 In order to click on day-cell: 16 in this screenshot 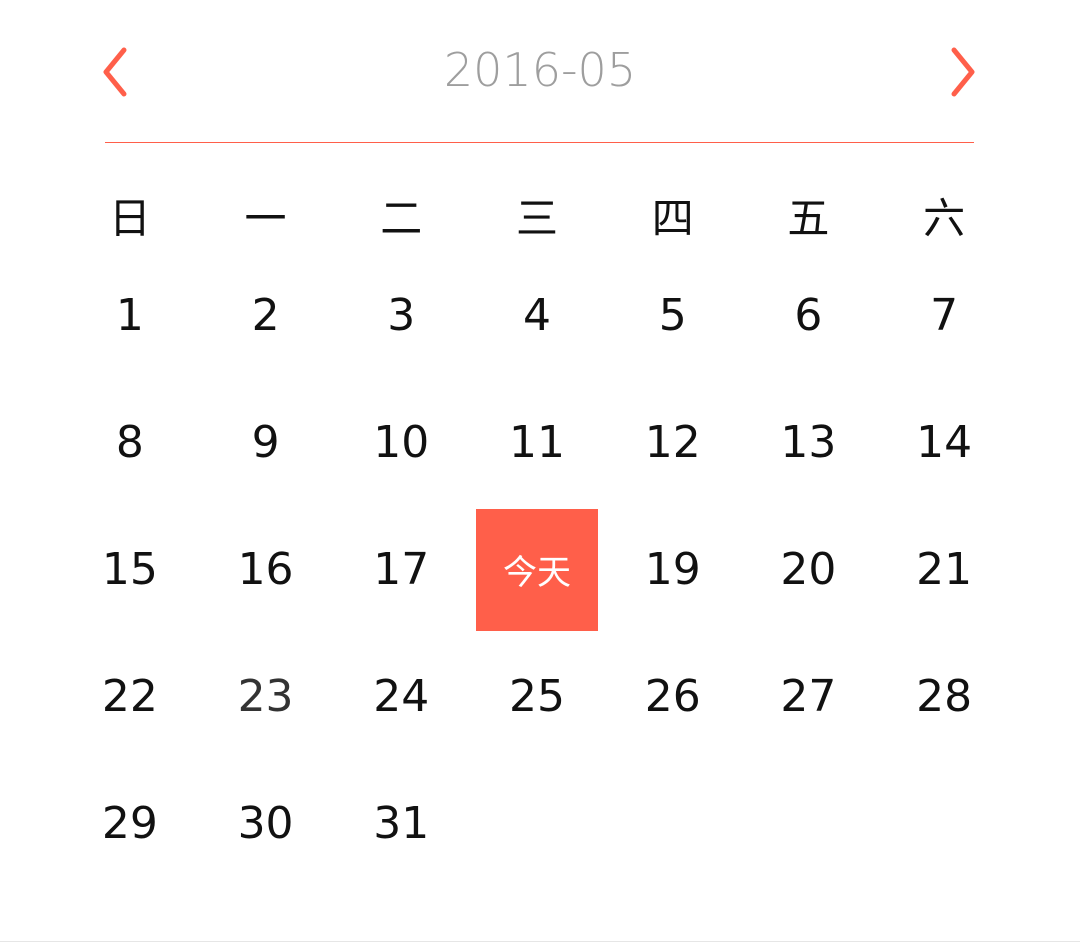, I will do `click(266, 569)`.